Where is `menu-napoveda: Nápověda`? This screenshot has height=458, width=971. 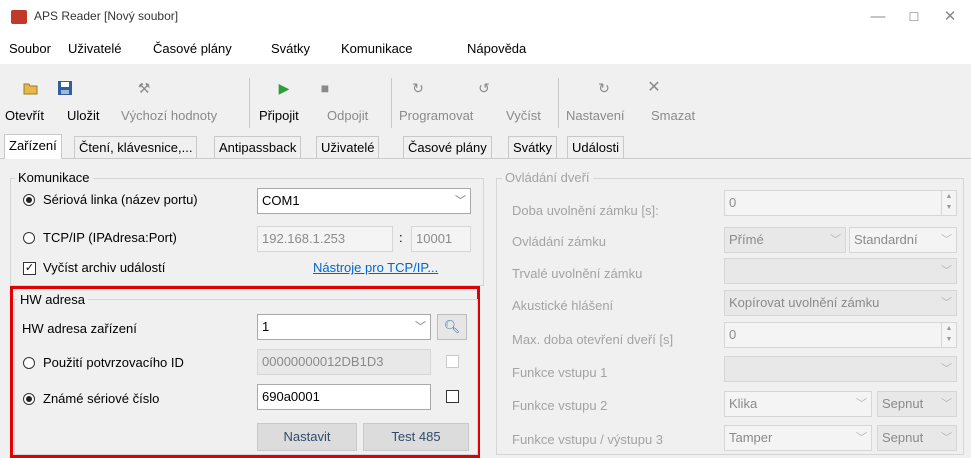 menu-napoveda: Nápověda is located at coordinates (496, 48).